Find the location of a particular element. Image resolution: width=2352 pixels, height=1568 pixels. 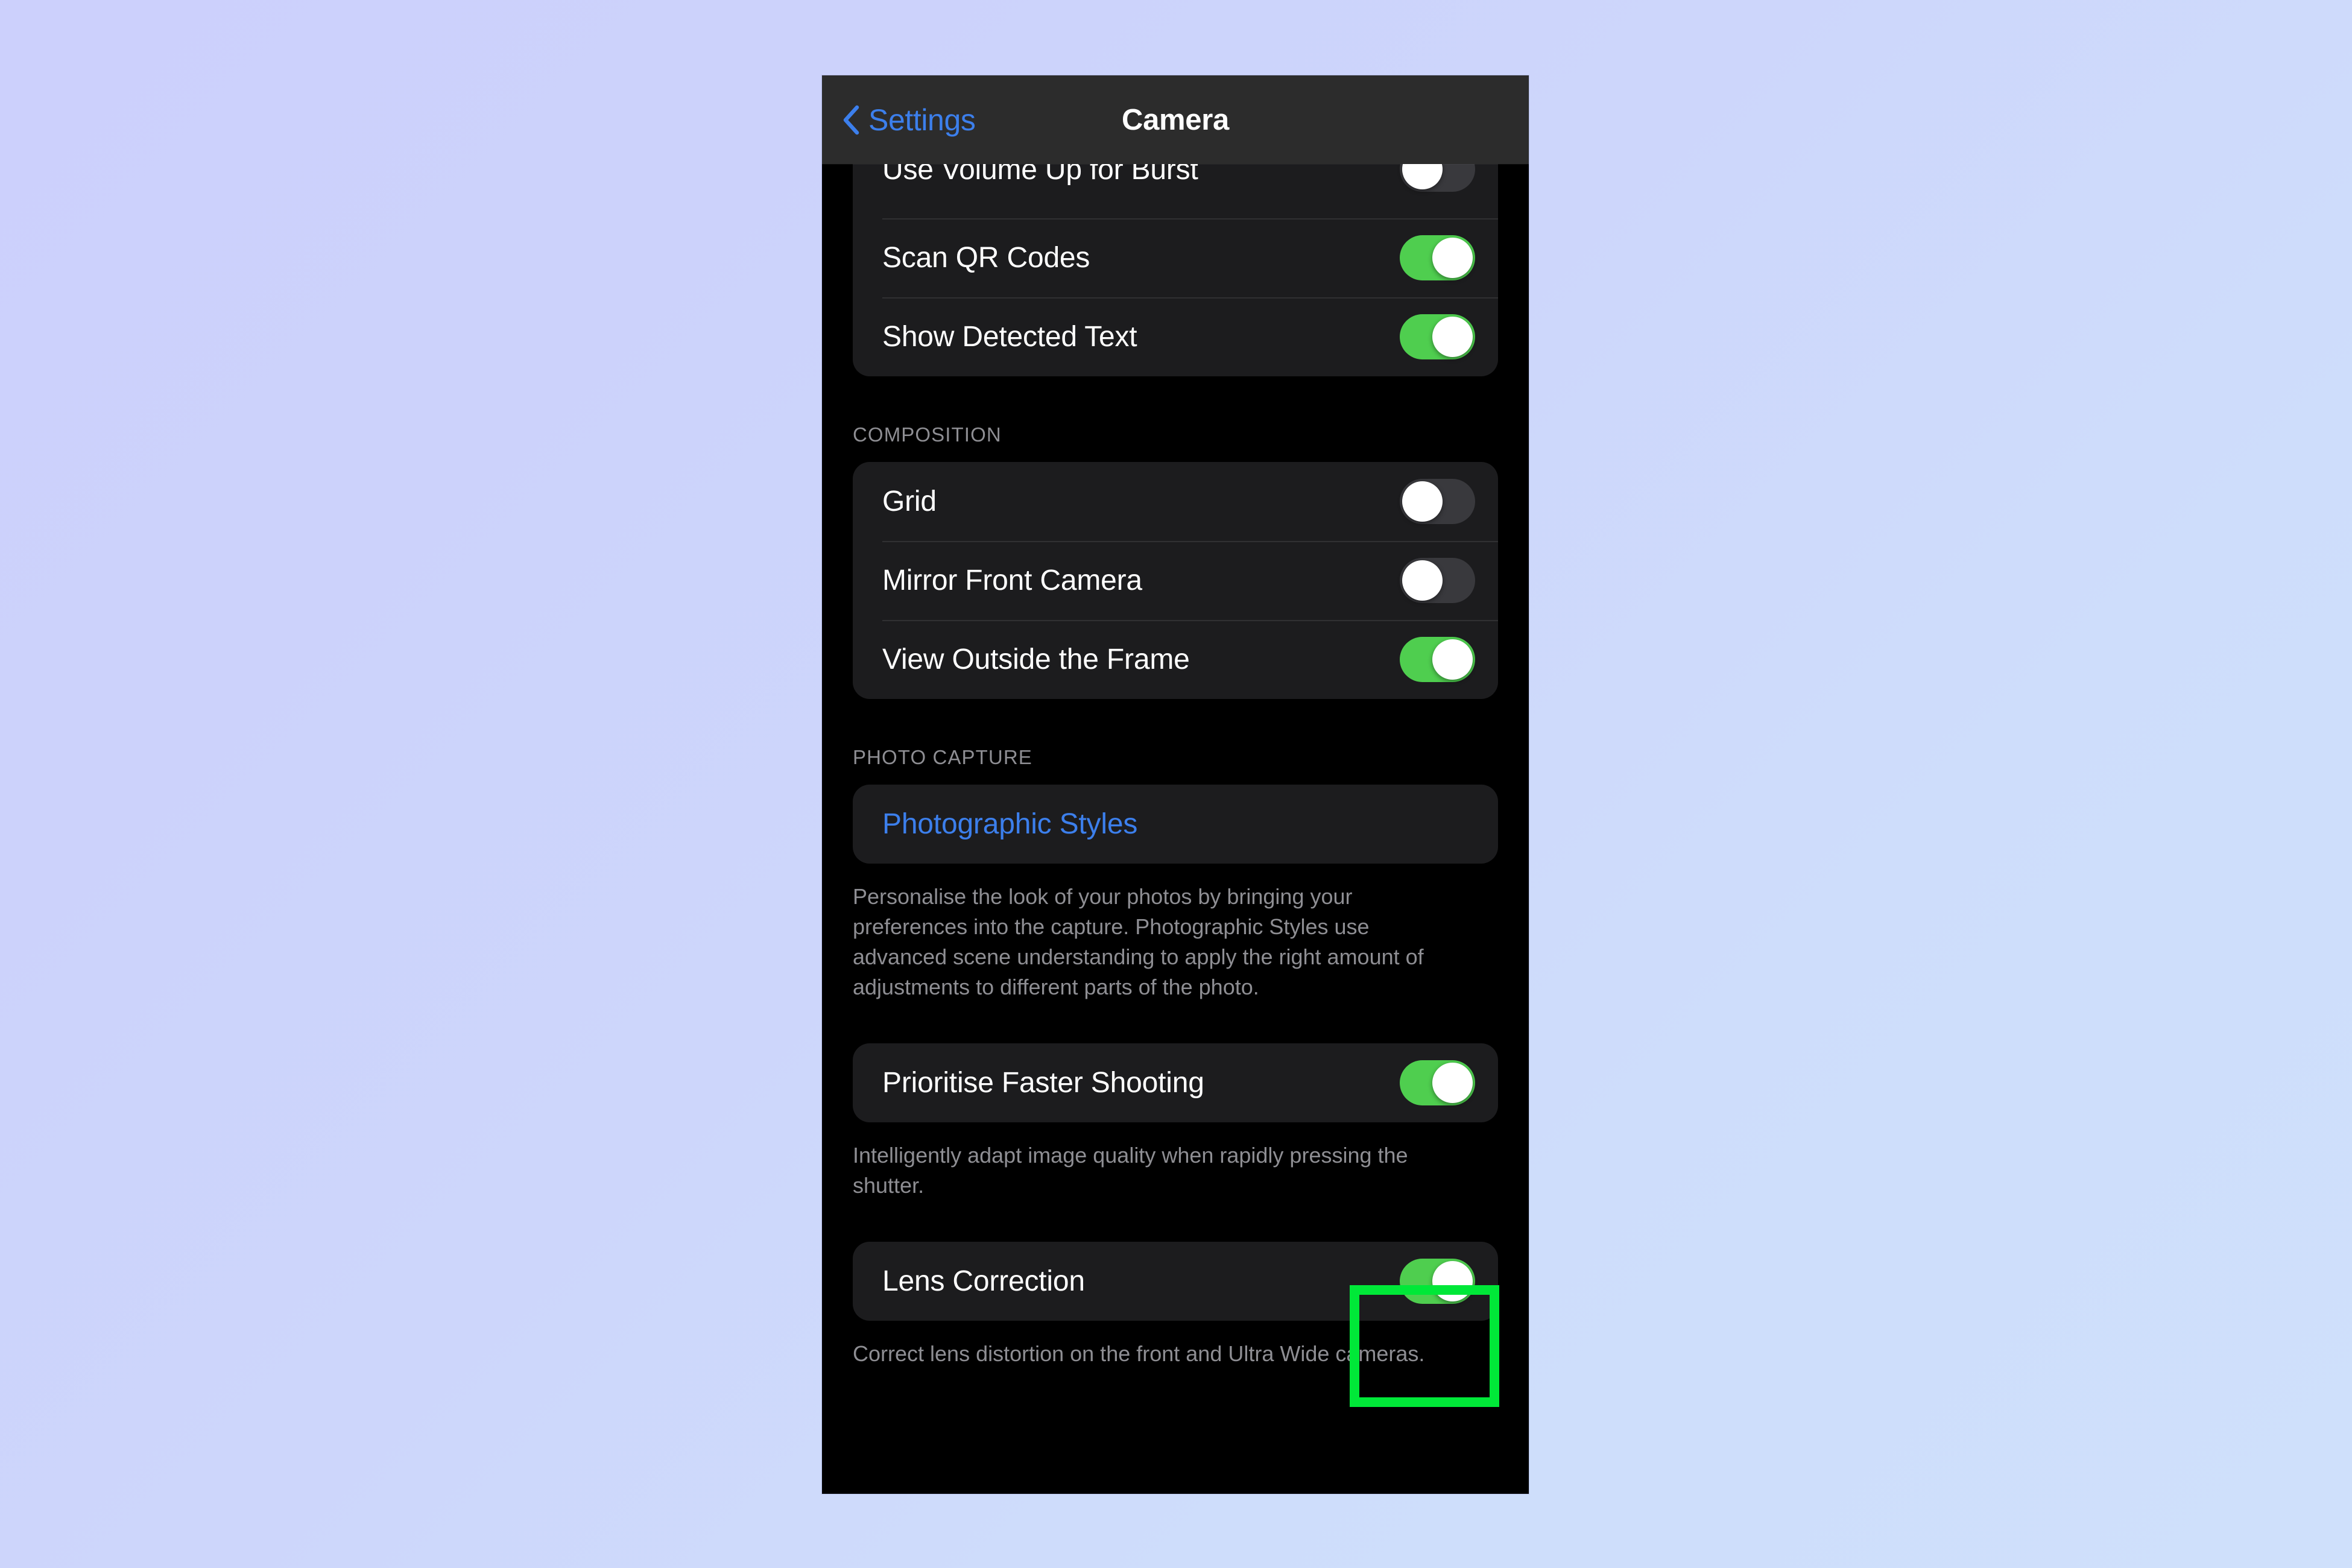

prioritise-faster-shooting-toggle is located at coordinates (1437, 1083).